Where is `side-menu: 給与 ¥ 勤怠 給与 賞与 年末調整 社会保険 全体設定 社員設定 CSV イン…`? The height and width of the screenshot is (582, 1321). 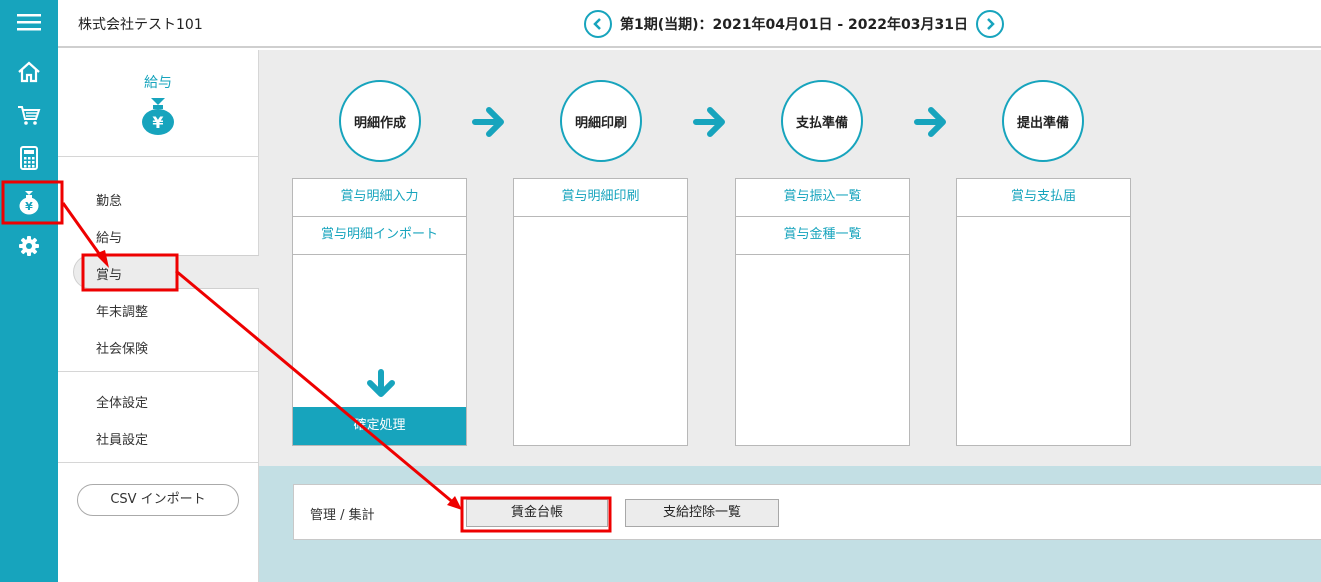 side-menu: 給与 ¥ 勤怠 給与 賞与 年末調整 社会保険 全体設定 社員設定 CSV イン… is located at coordinates (158, 316).